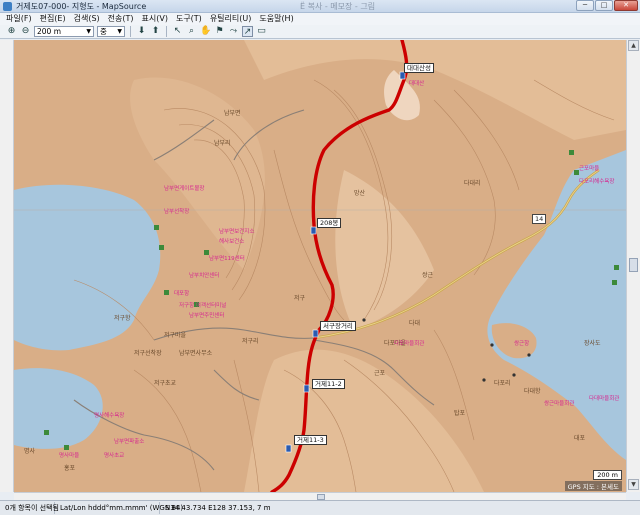 Image resolution: width=640 pixels, height=515 pixels. Describe the element at coordinates (604, 5) in the screenshot. I see `maximize-button: □` at that location.